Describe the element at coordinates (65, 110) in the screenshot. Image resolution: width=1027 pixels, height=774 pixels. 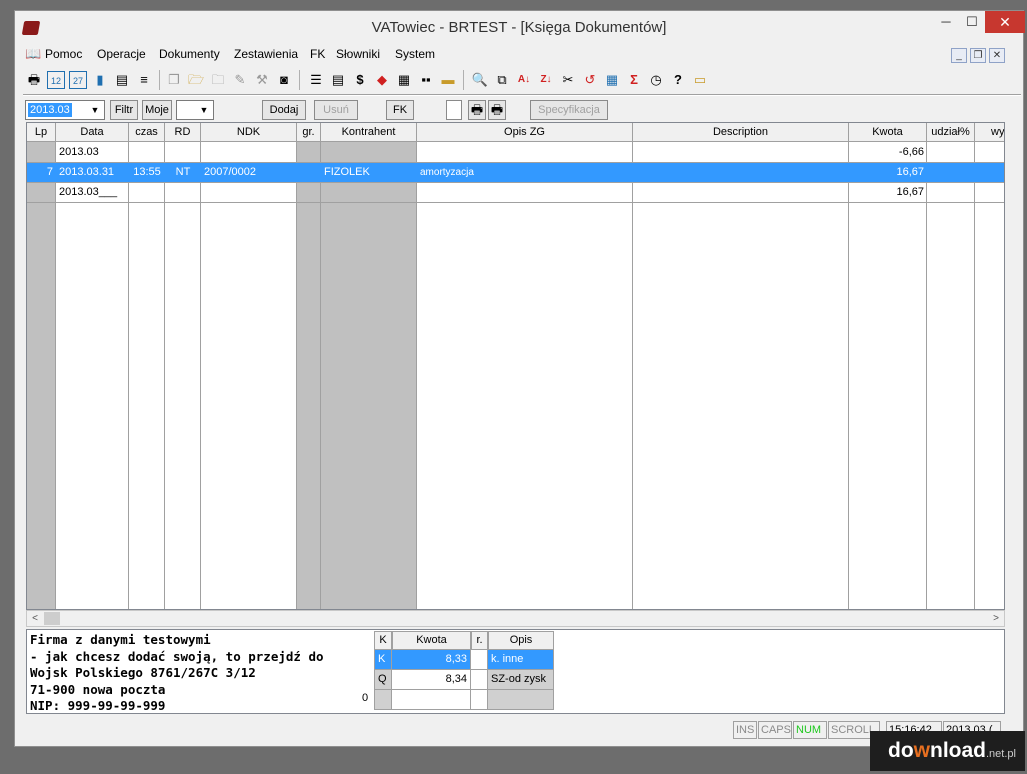
I see `period-select: 2013.03 ▼` at that location.